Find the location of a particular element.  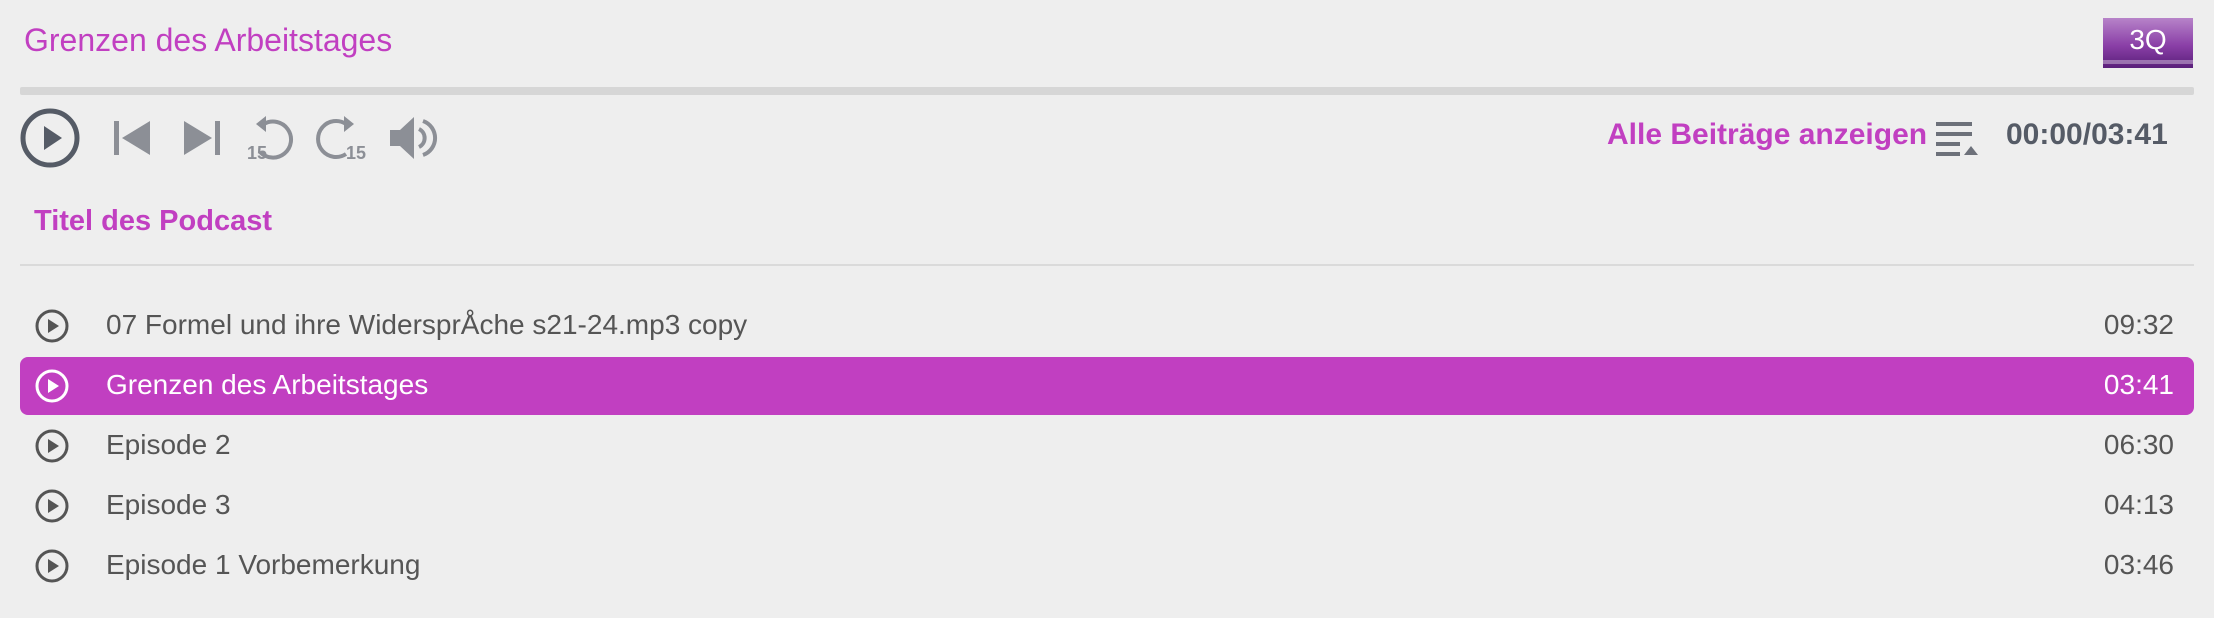

forward-seconds-label: 15 is located at coordinates (356, 153).